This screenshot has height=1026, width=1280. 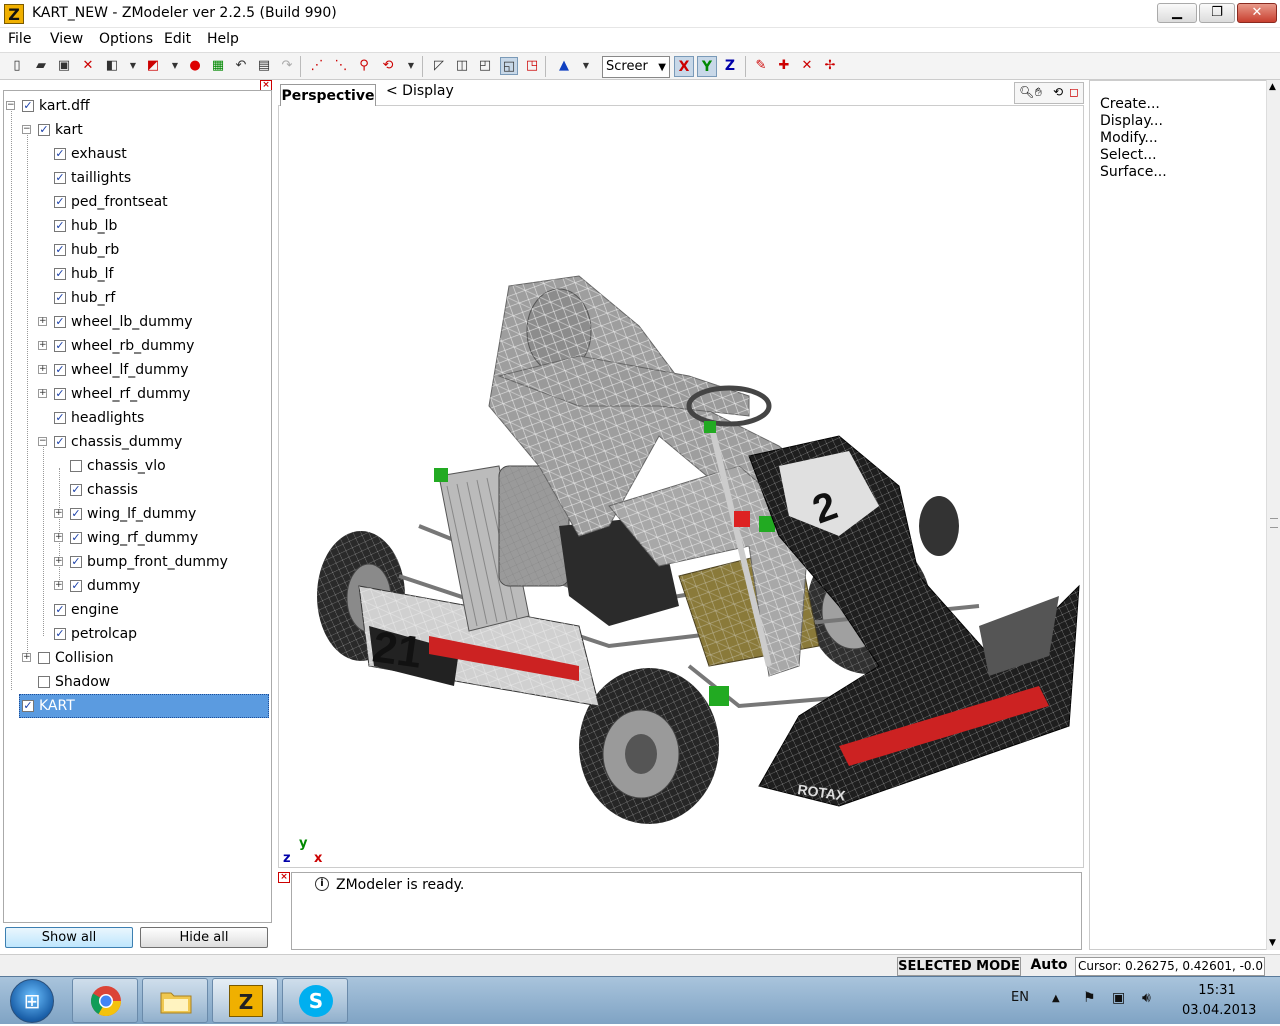 I want to click on maximize-viewport-icon: ◻, so click(x=1074, y=92).